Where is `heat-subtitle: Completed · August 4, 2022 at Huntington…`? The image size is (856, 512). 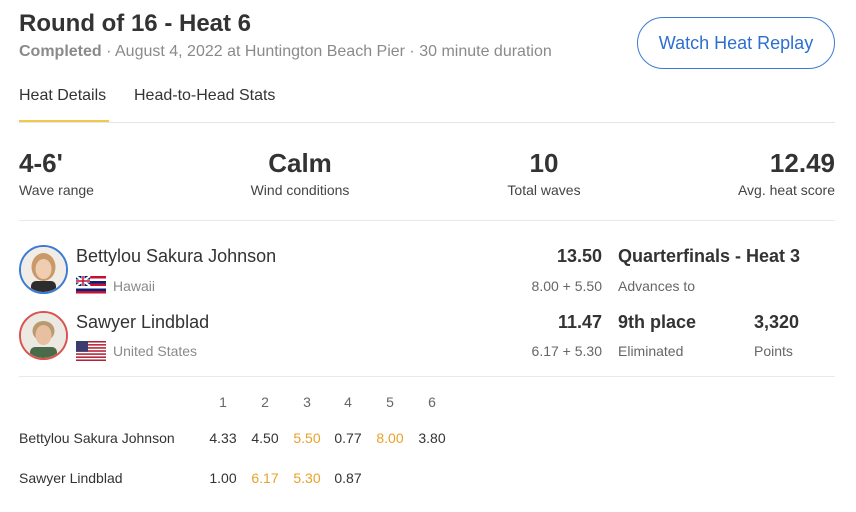 heat-subtitle: Completed · August 4, 2022 at Huntington… is located at coordinates (285, 52).